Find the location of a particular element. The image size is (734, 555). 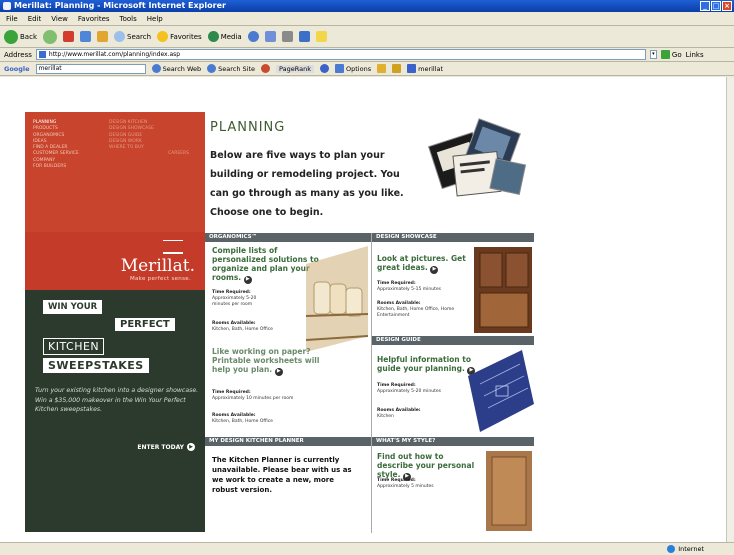

sweep-win-your: WIN YOUR is located at coordinates (73, 307).